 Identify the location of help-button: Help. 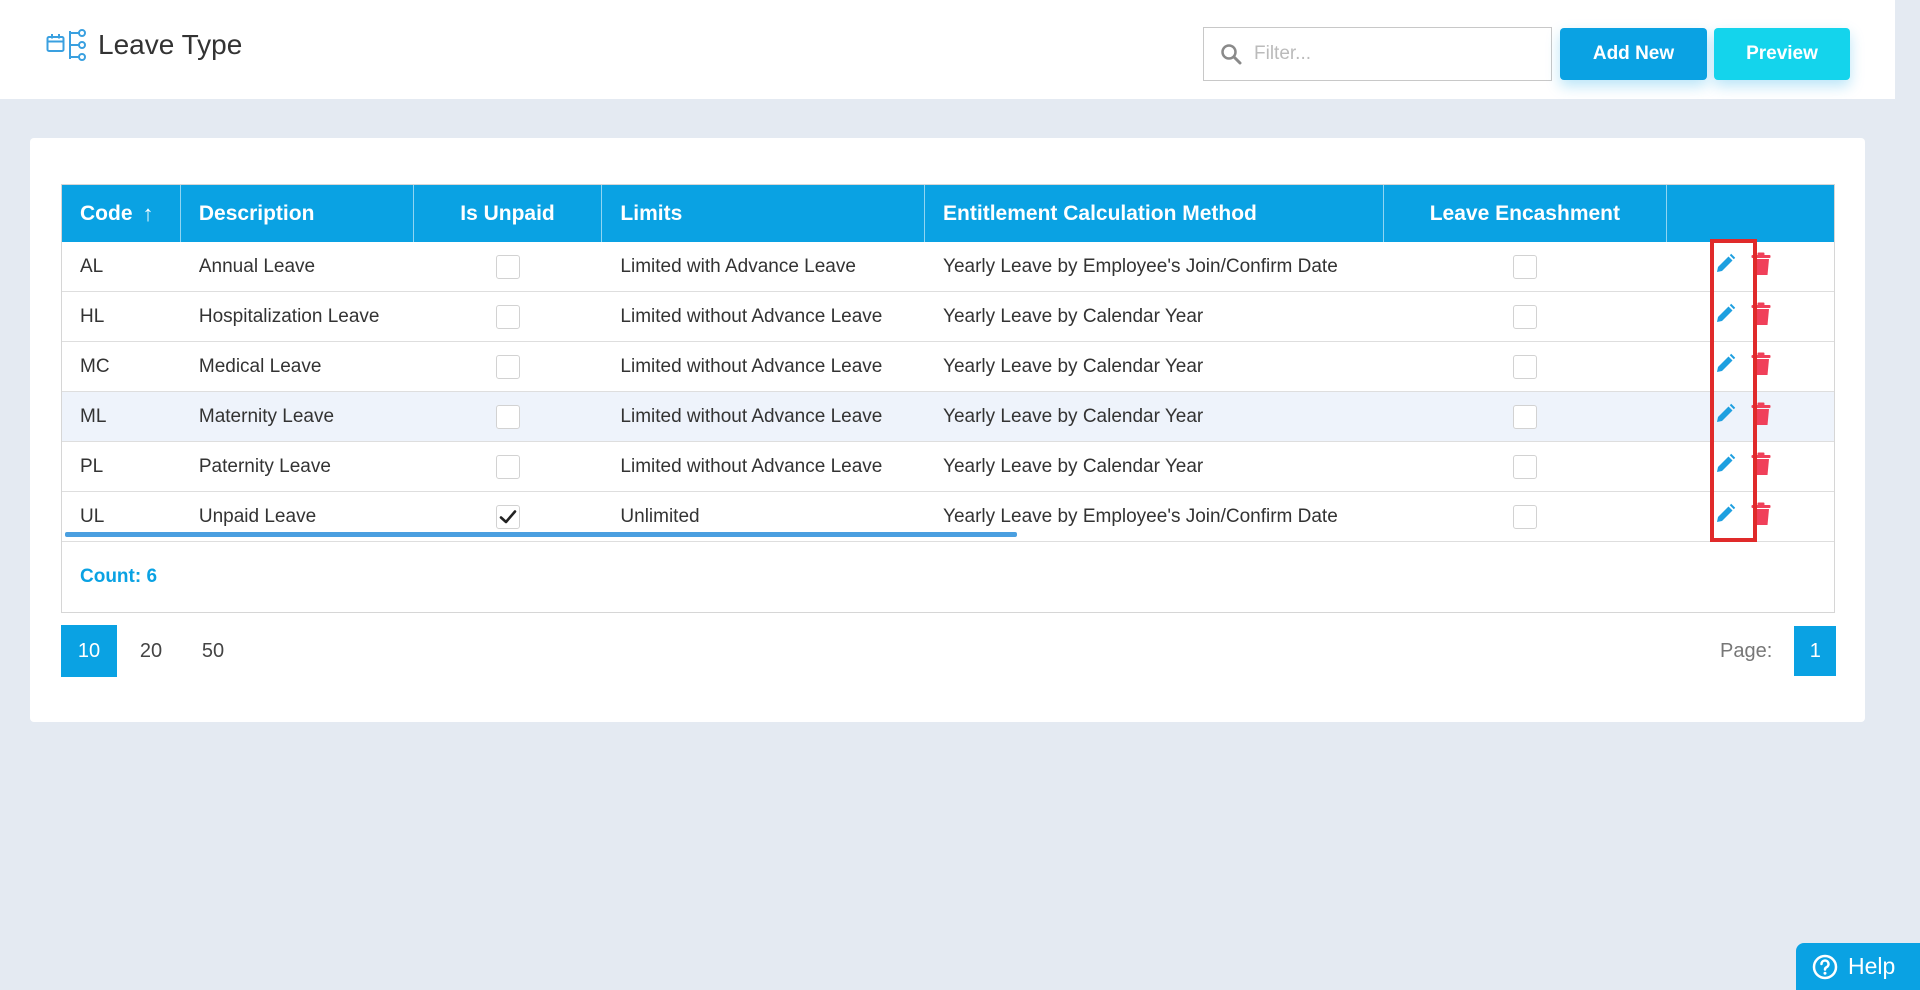
(1858, 966).